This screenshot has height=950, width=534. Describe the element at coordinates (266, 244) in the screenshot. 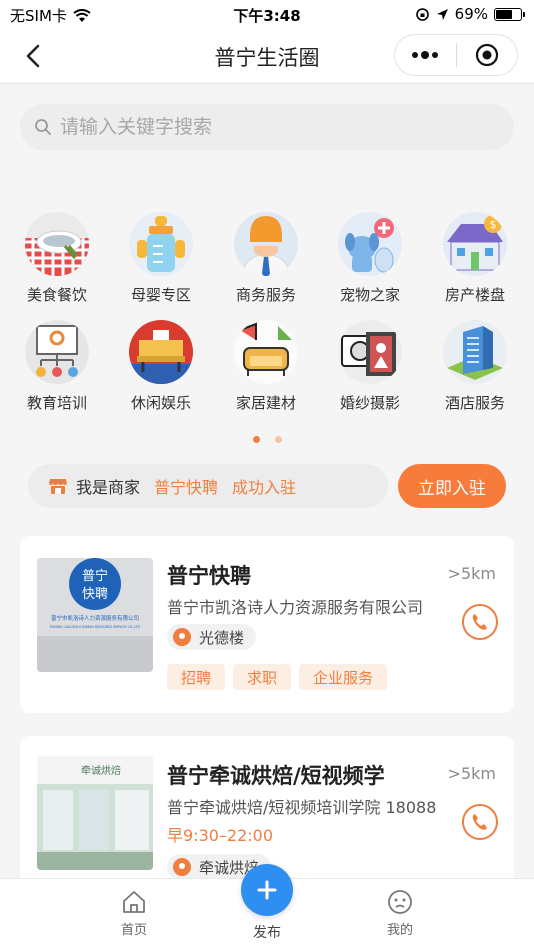

I see `business-icon` at that location.